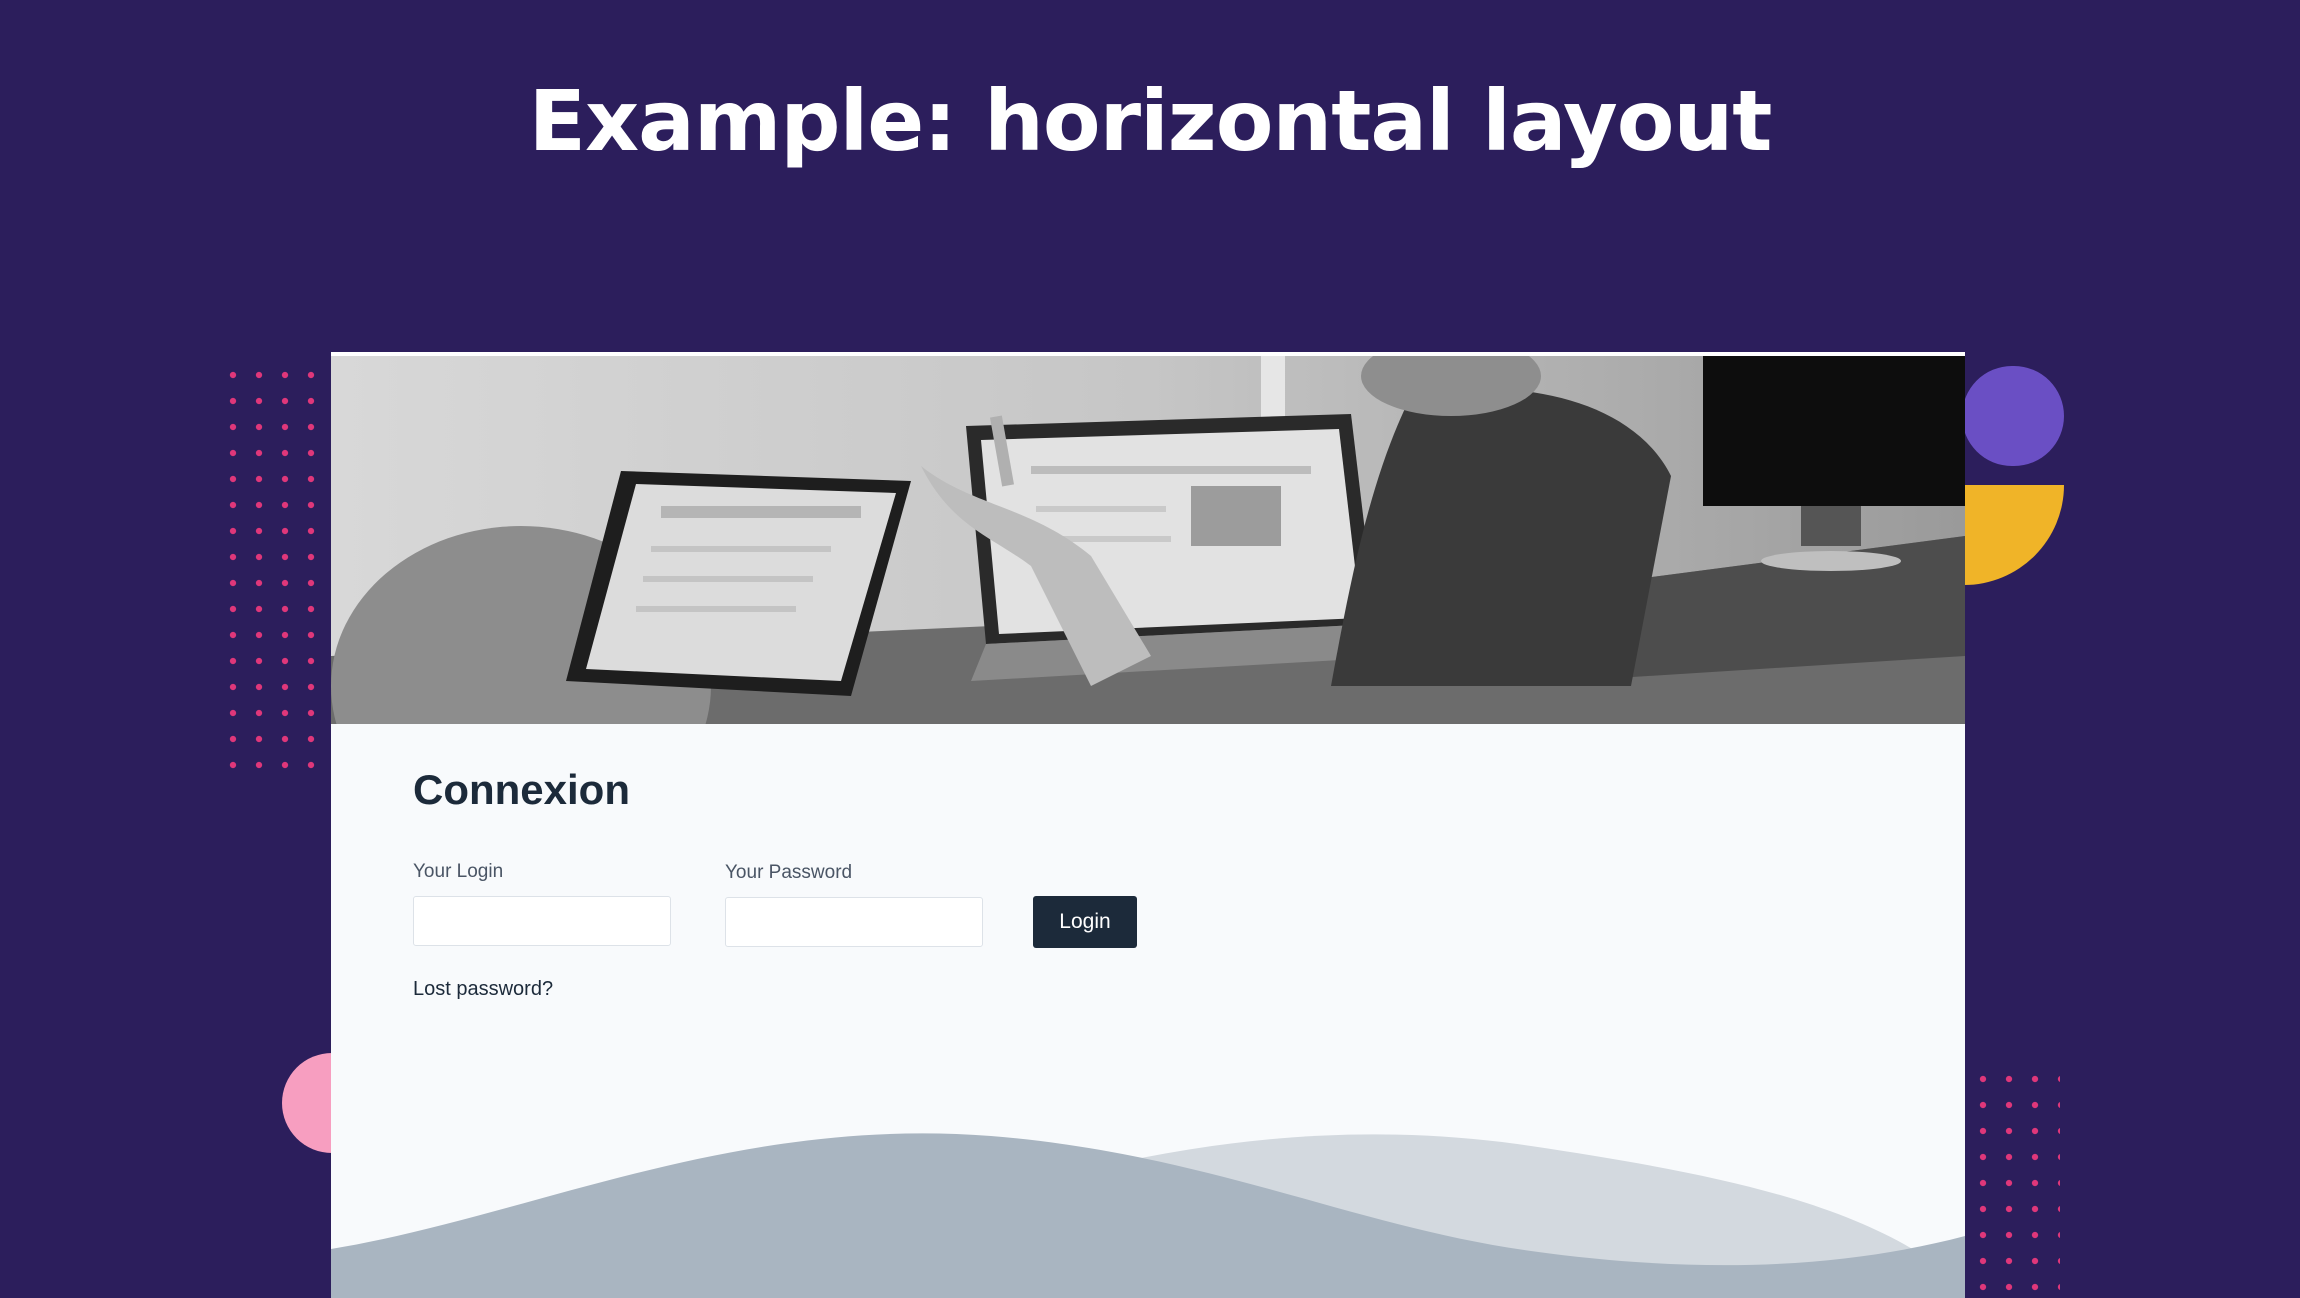 The width and height of the screenshot is (2300, 1298). Describe the element at coordinates (2013, 535) in the screenshot. I see `yellow-quarter-decoration` at that location.